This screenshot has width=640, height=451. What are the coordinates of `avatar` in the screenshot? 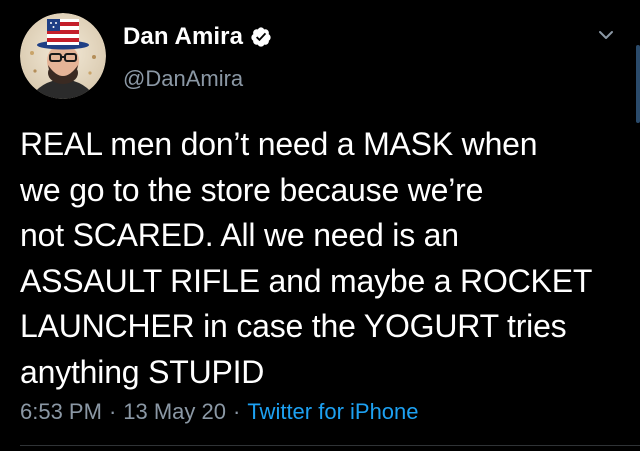 It's located at (63, 56).